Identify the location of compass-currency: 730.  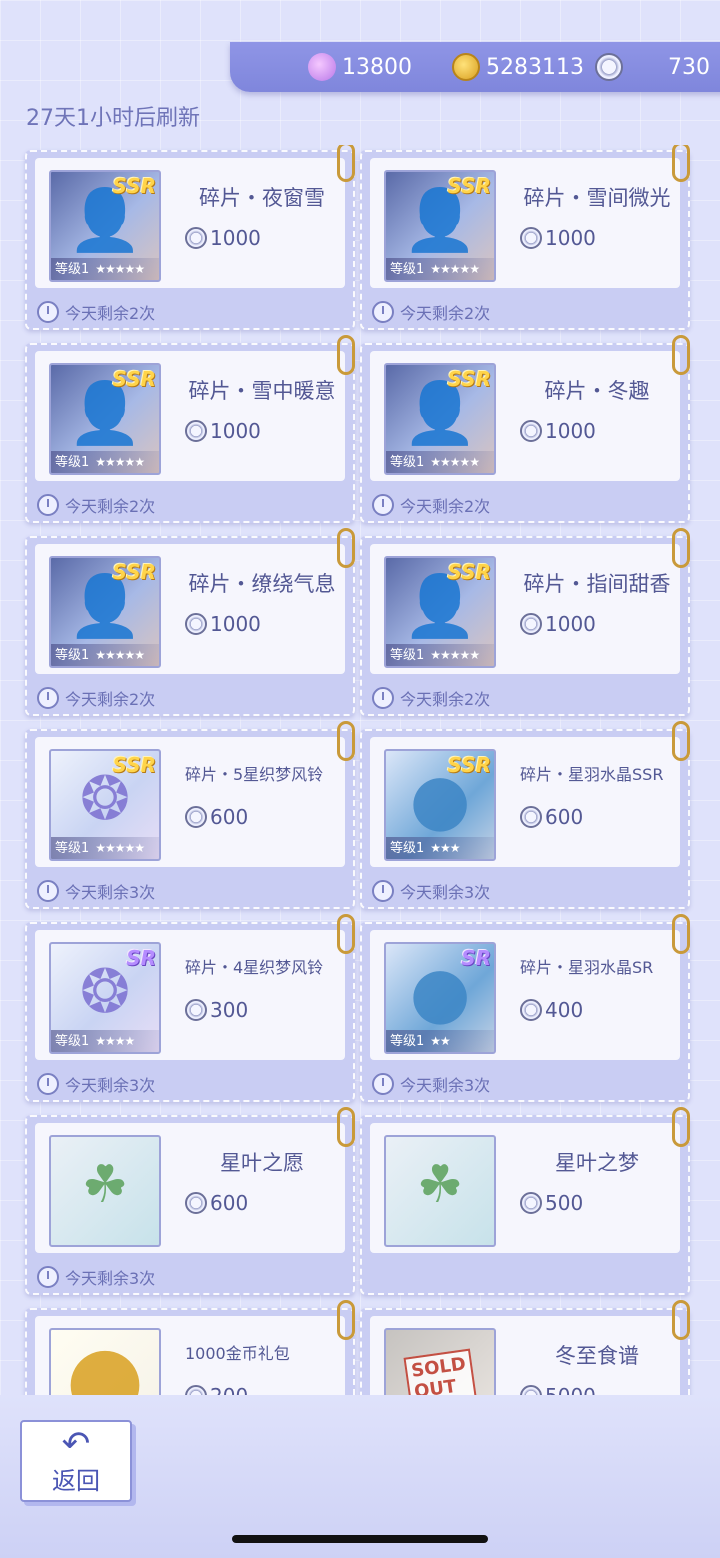
(652, 67).